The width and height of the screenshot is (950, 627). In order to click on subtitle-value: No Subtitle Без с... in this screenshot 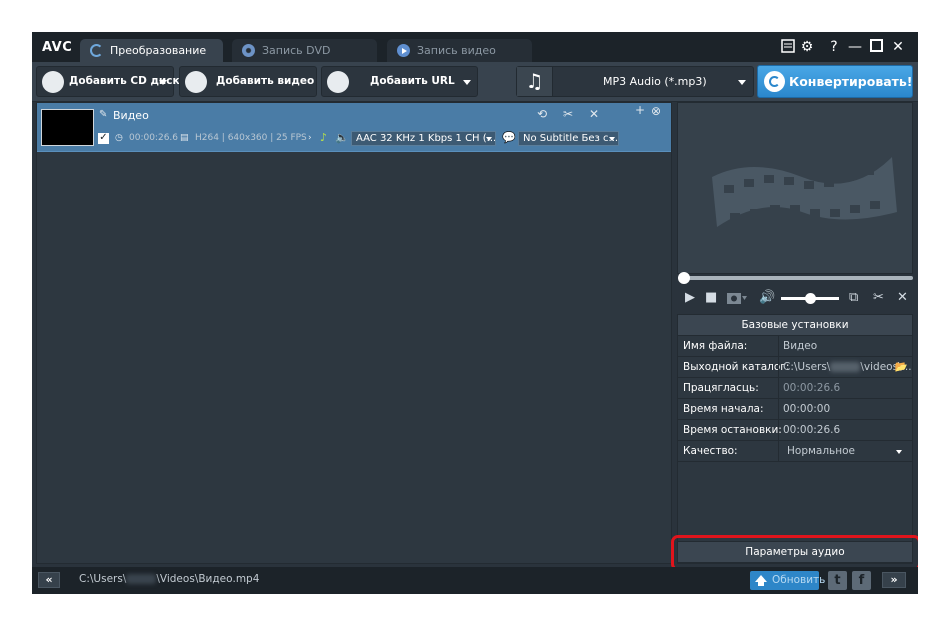, I will do `click(571, 138)`.